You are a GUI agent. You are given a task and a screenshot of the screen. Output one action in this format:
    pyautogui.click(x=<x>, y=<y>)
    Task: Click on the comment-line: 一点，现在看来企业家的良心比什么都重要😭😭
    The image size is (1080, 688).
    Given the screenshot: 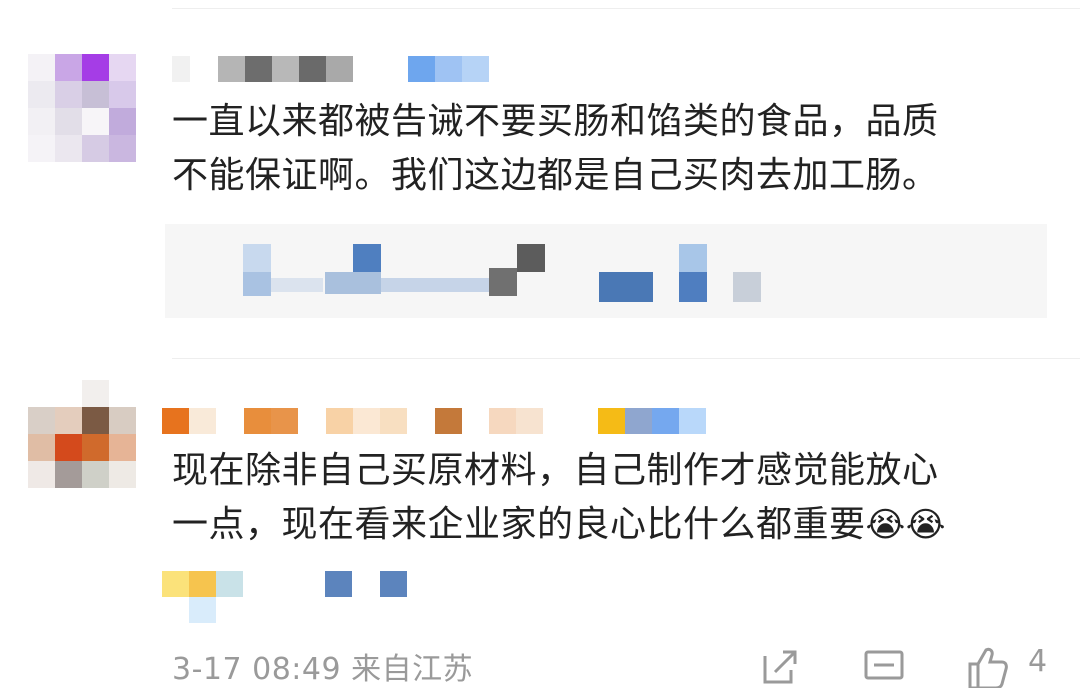 What is the action you would take?
    pyautogui.click(x=612, y=525)
    